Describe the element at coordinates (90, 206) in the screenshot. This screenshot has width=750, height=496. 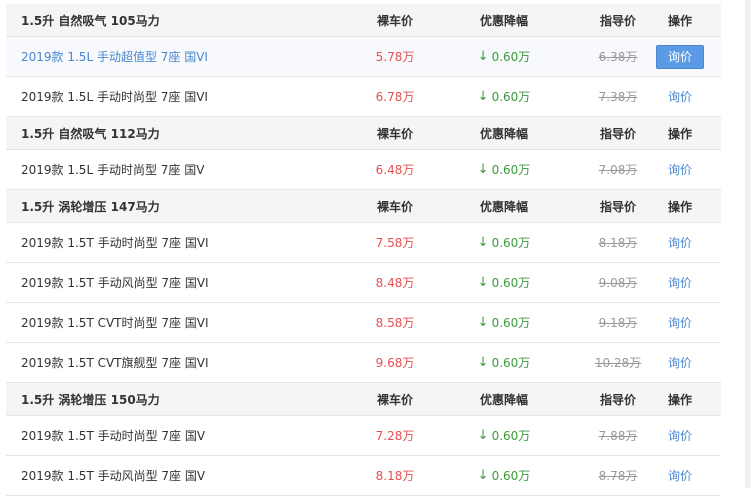
I see `group-title: 1.5升 涡轮增压 147马力` at that location.